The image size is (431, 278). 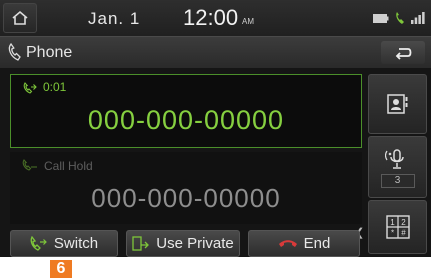 I want to click on home-button, so click(x=20, y=18).